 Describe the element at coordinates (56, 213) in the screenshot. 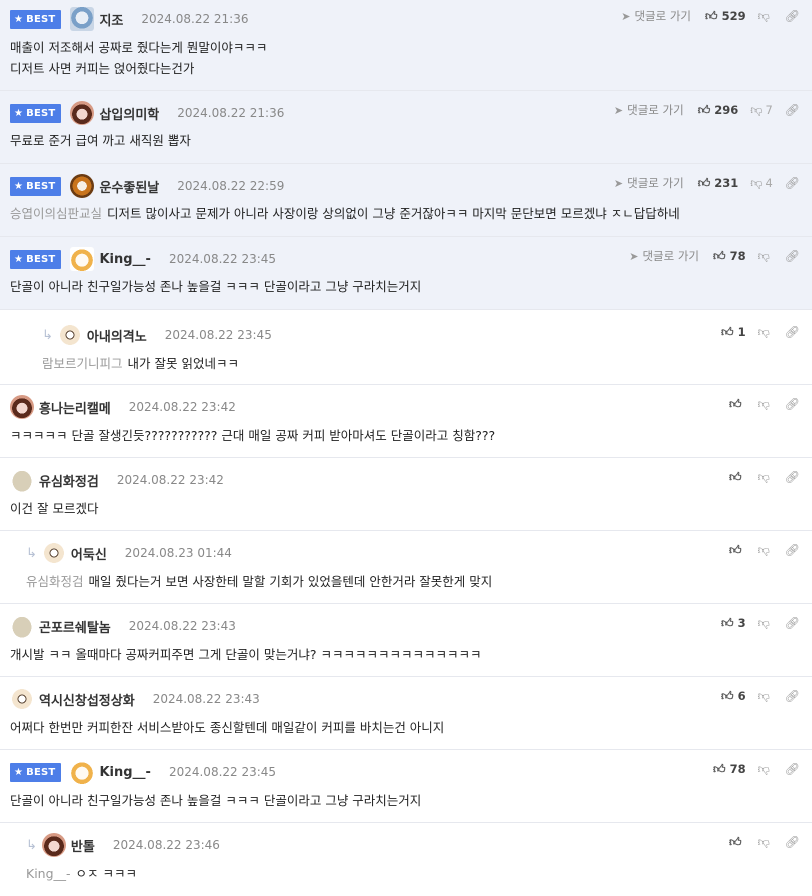

I see `mention: 승엽이의심판교실` at that location.